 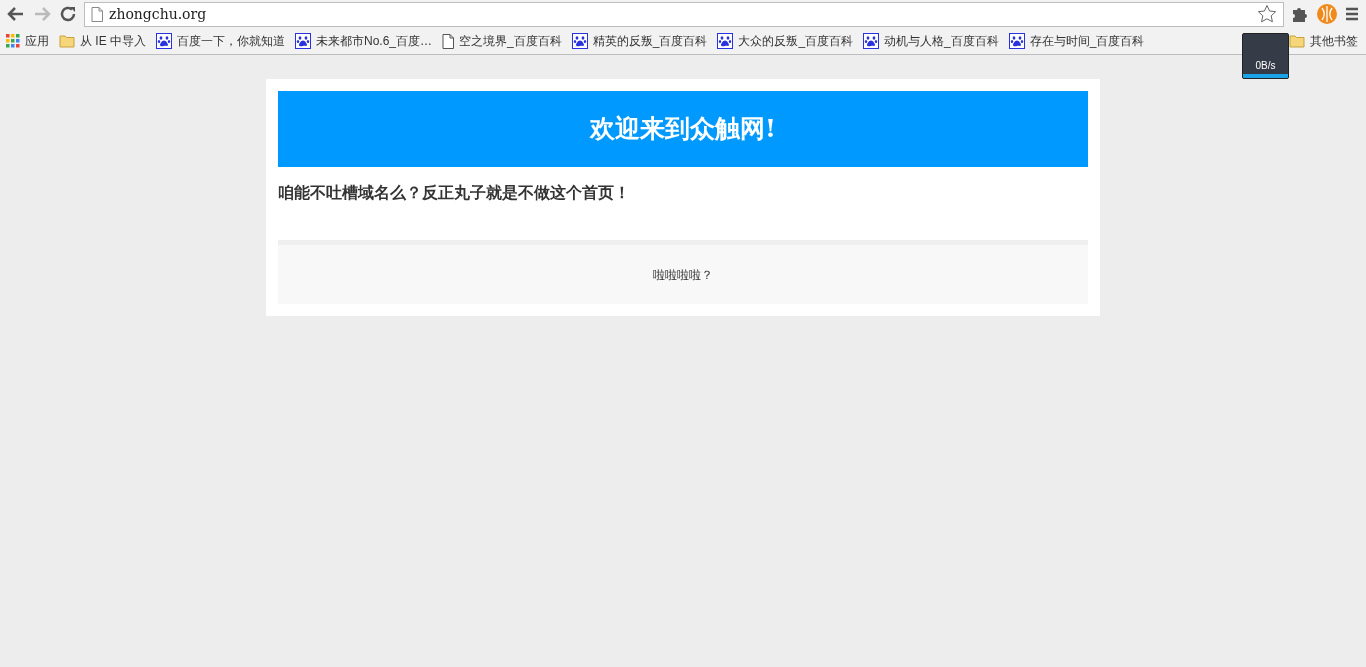 What do you see at coordinates (502, 41) in the screenshot?
I see `bookmark-item: 空之境界_百度百科` at bounding box center [502, 41].